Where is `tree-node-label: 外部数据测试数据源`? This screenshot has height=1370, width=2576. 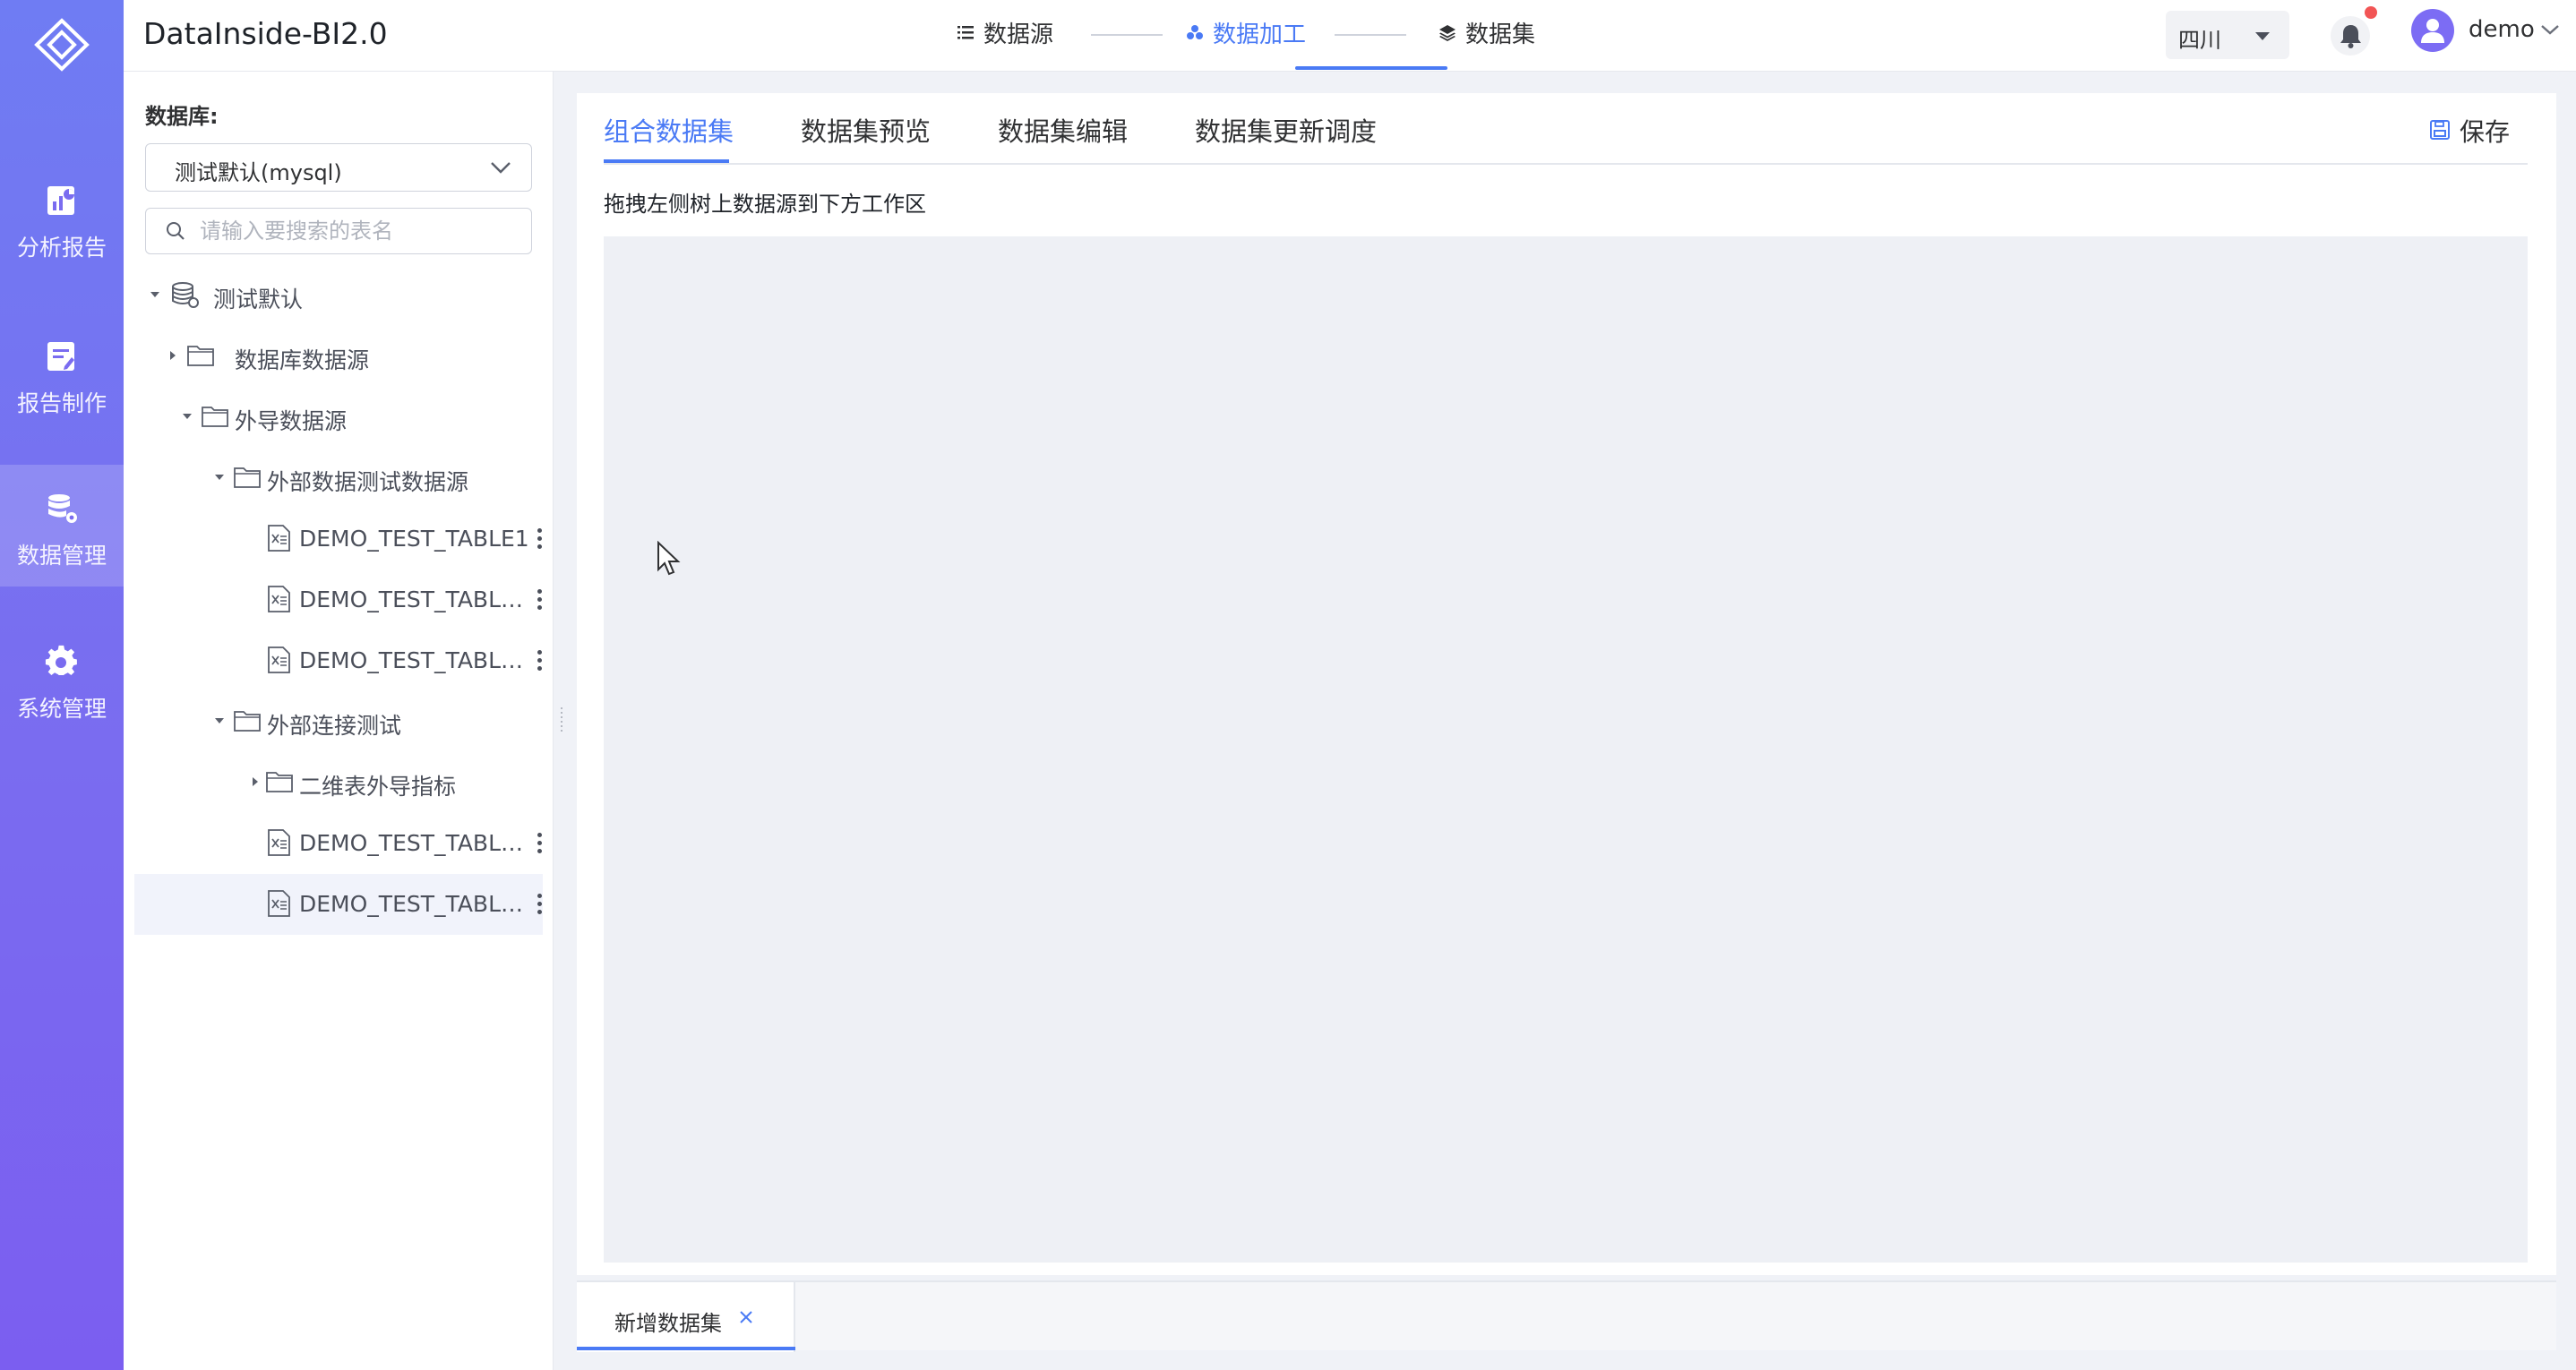
tree-node-label: 外部数据测试数据源 is located at coordinates (368, 482).